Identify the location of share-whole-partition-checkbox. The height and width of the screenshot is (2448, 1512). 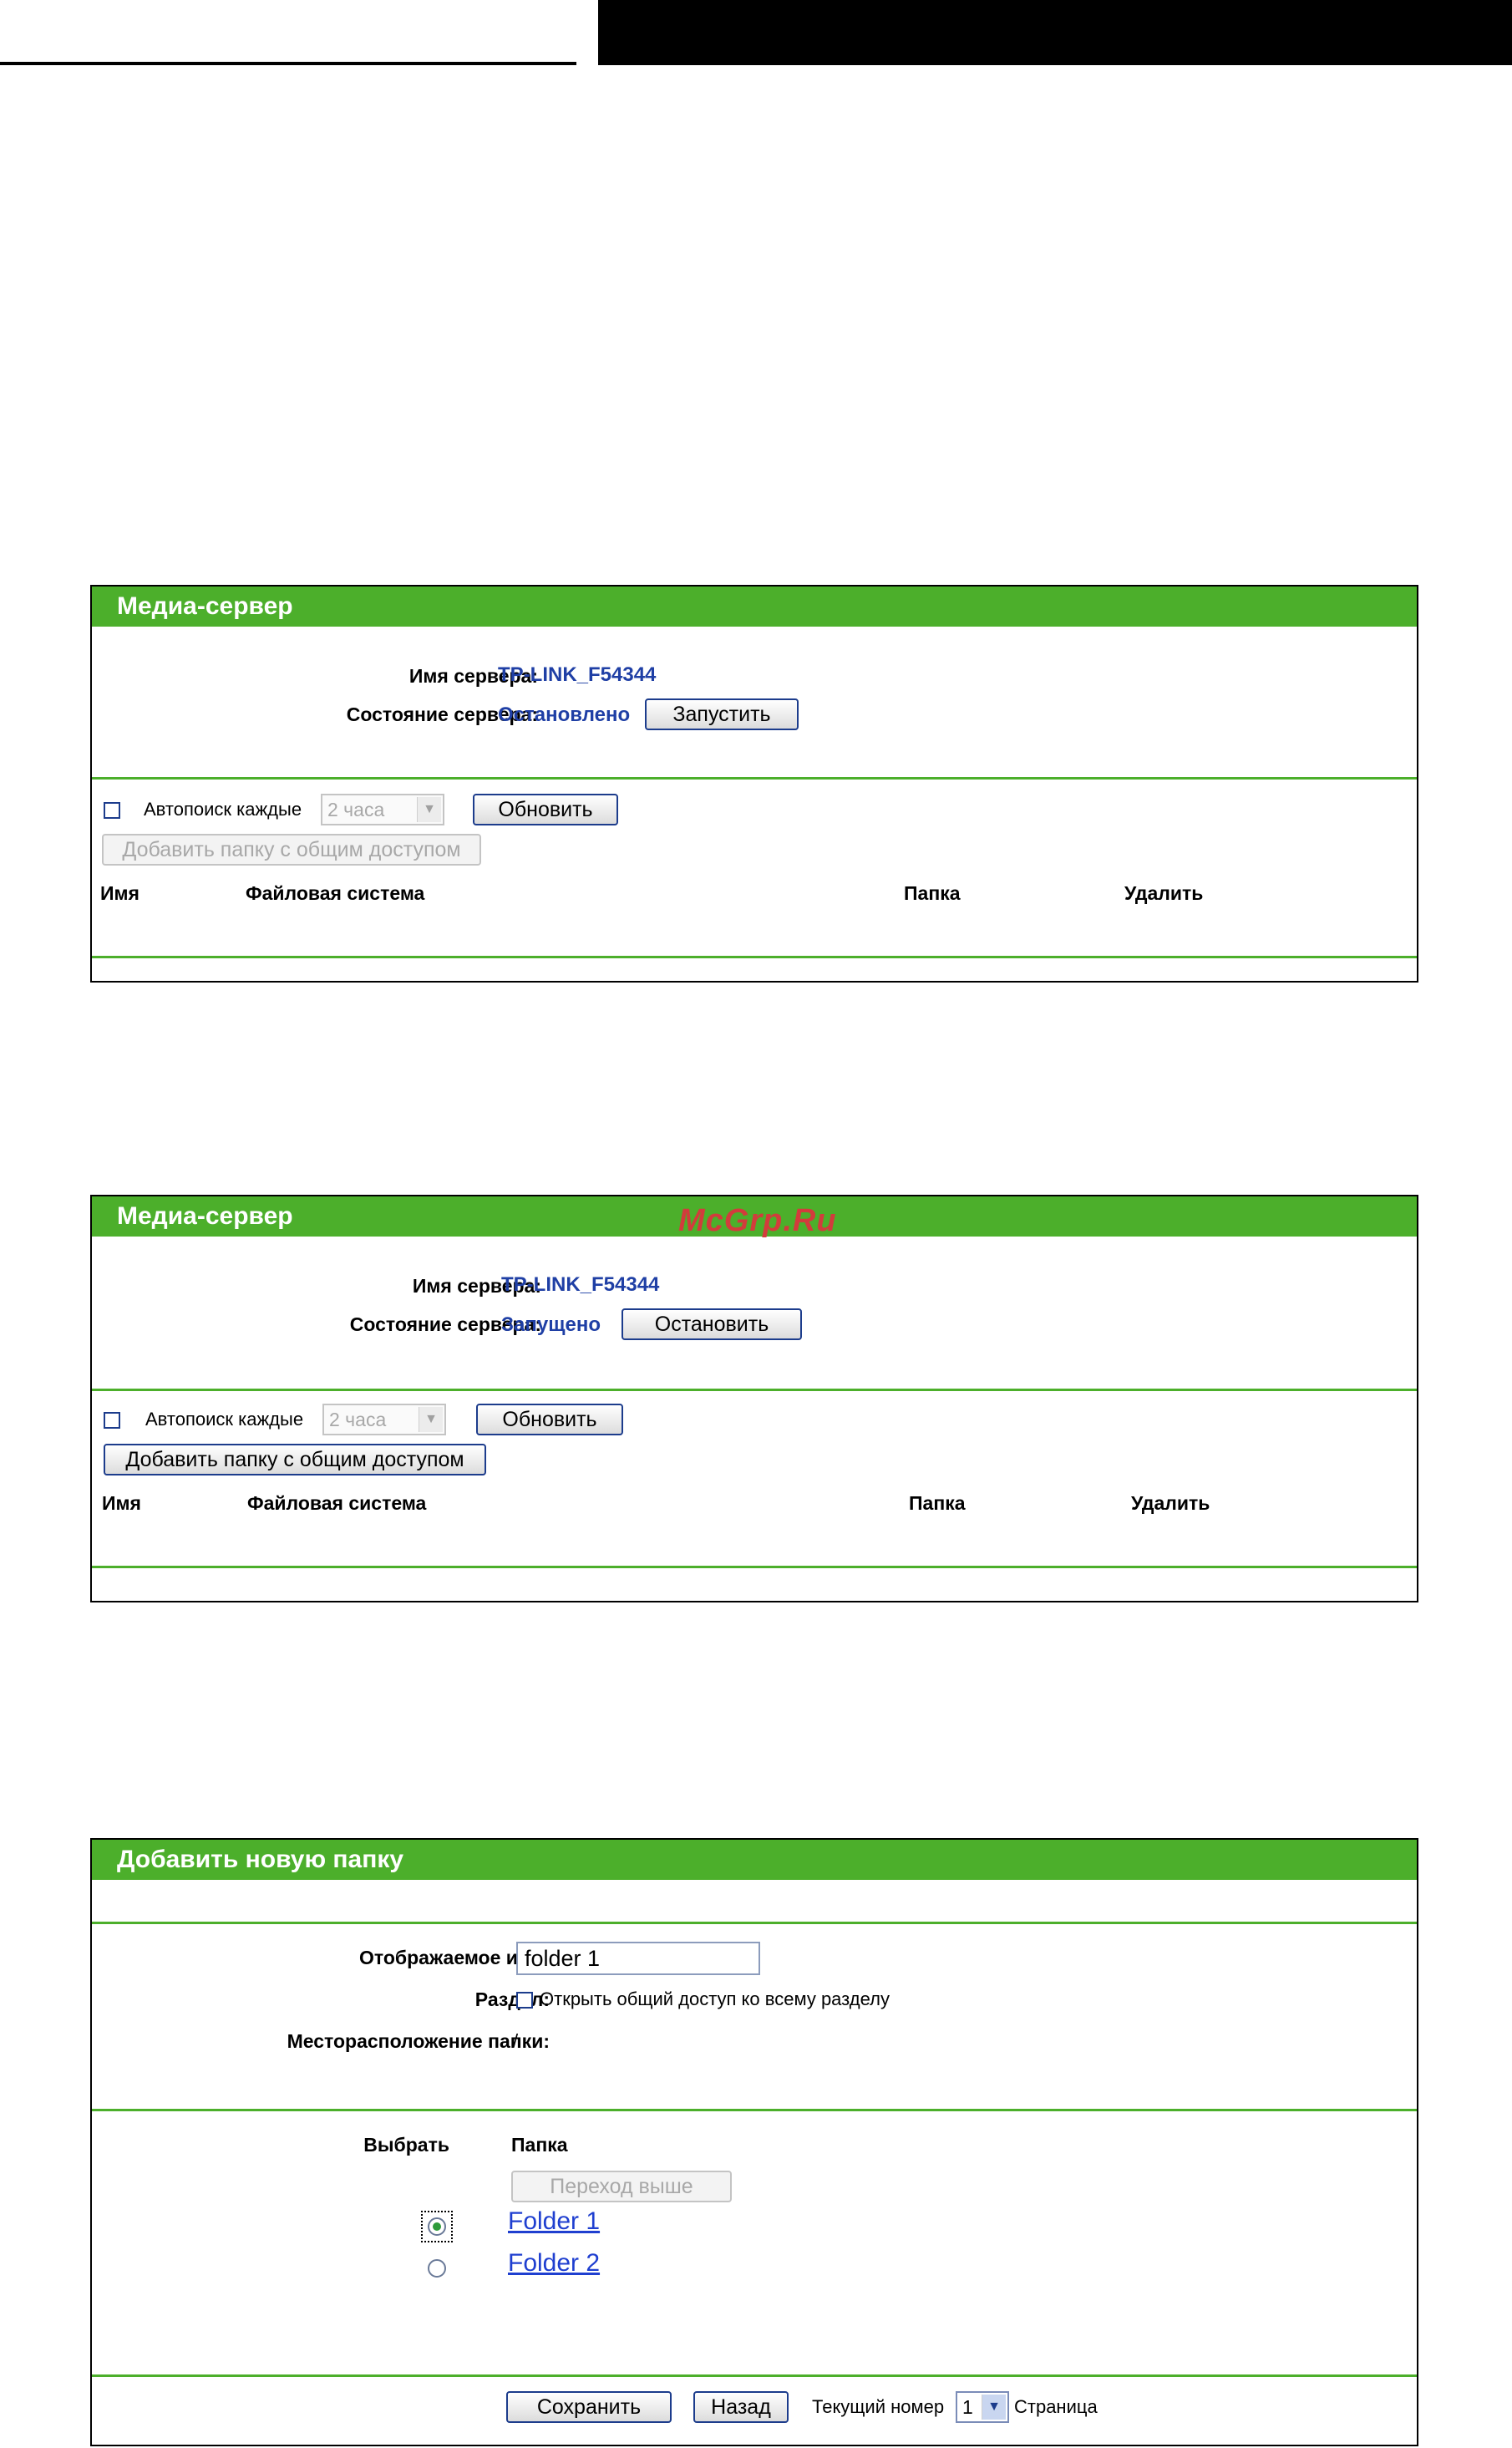
(524, 2000).